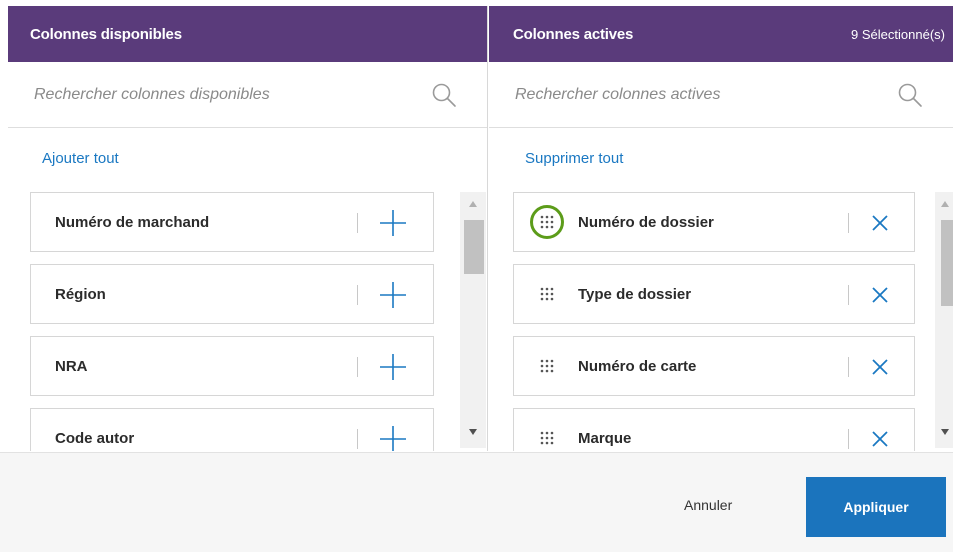  I want to click on column-label: Région, so click(80, 294).